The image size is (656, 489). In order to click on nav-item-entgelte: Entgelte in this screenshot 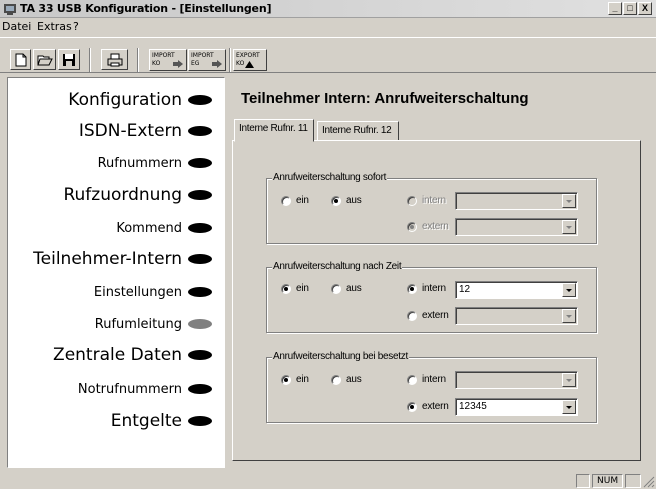, I will do `click(161, 421)`.